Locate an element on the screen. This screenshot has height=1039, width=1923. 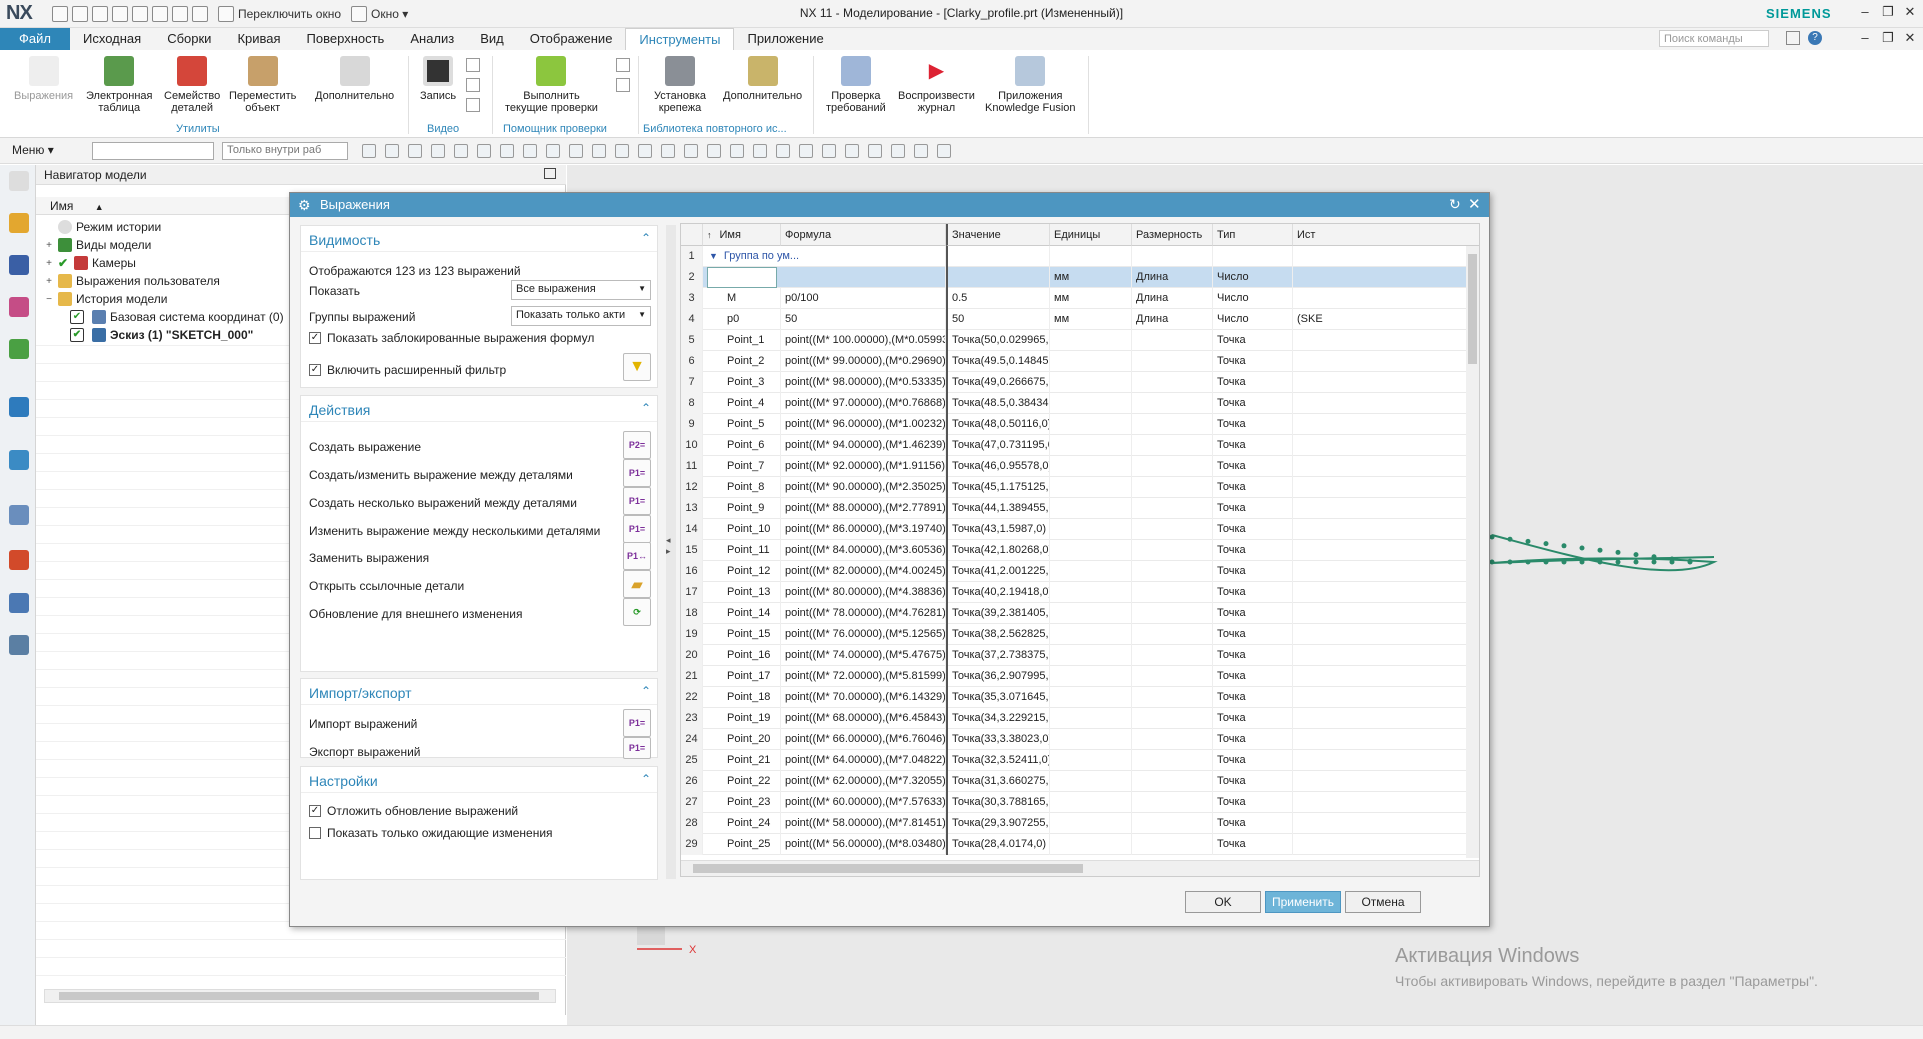
line-icon is located at coordinates (576, 151).